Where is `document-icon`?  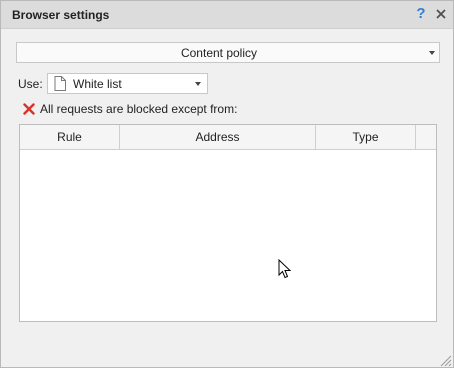 document-icon is located at coordinates (60, 83).